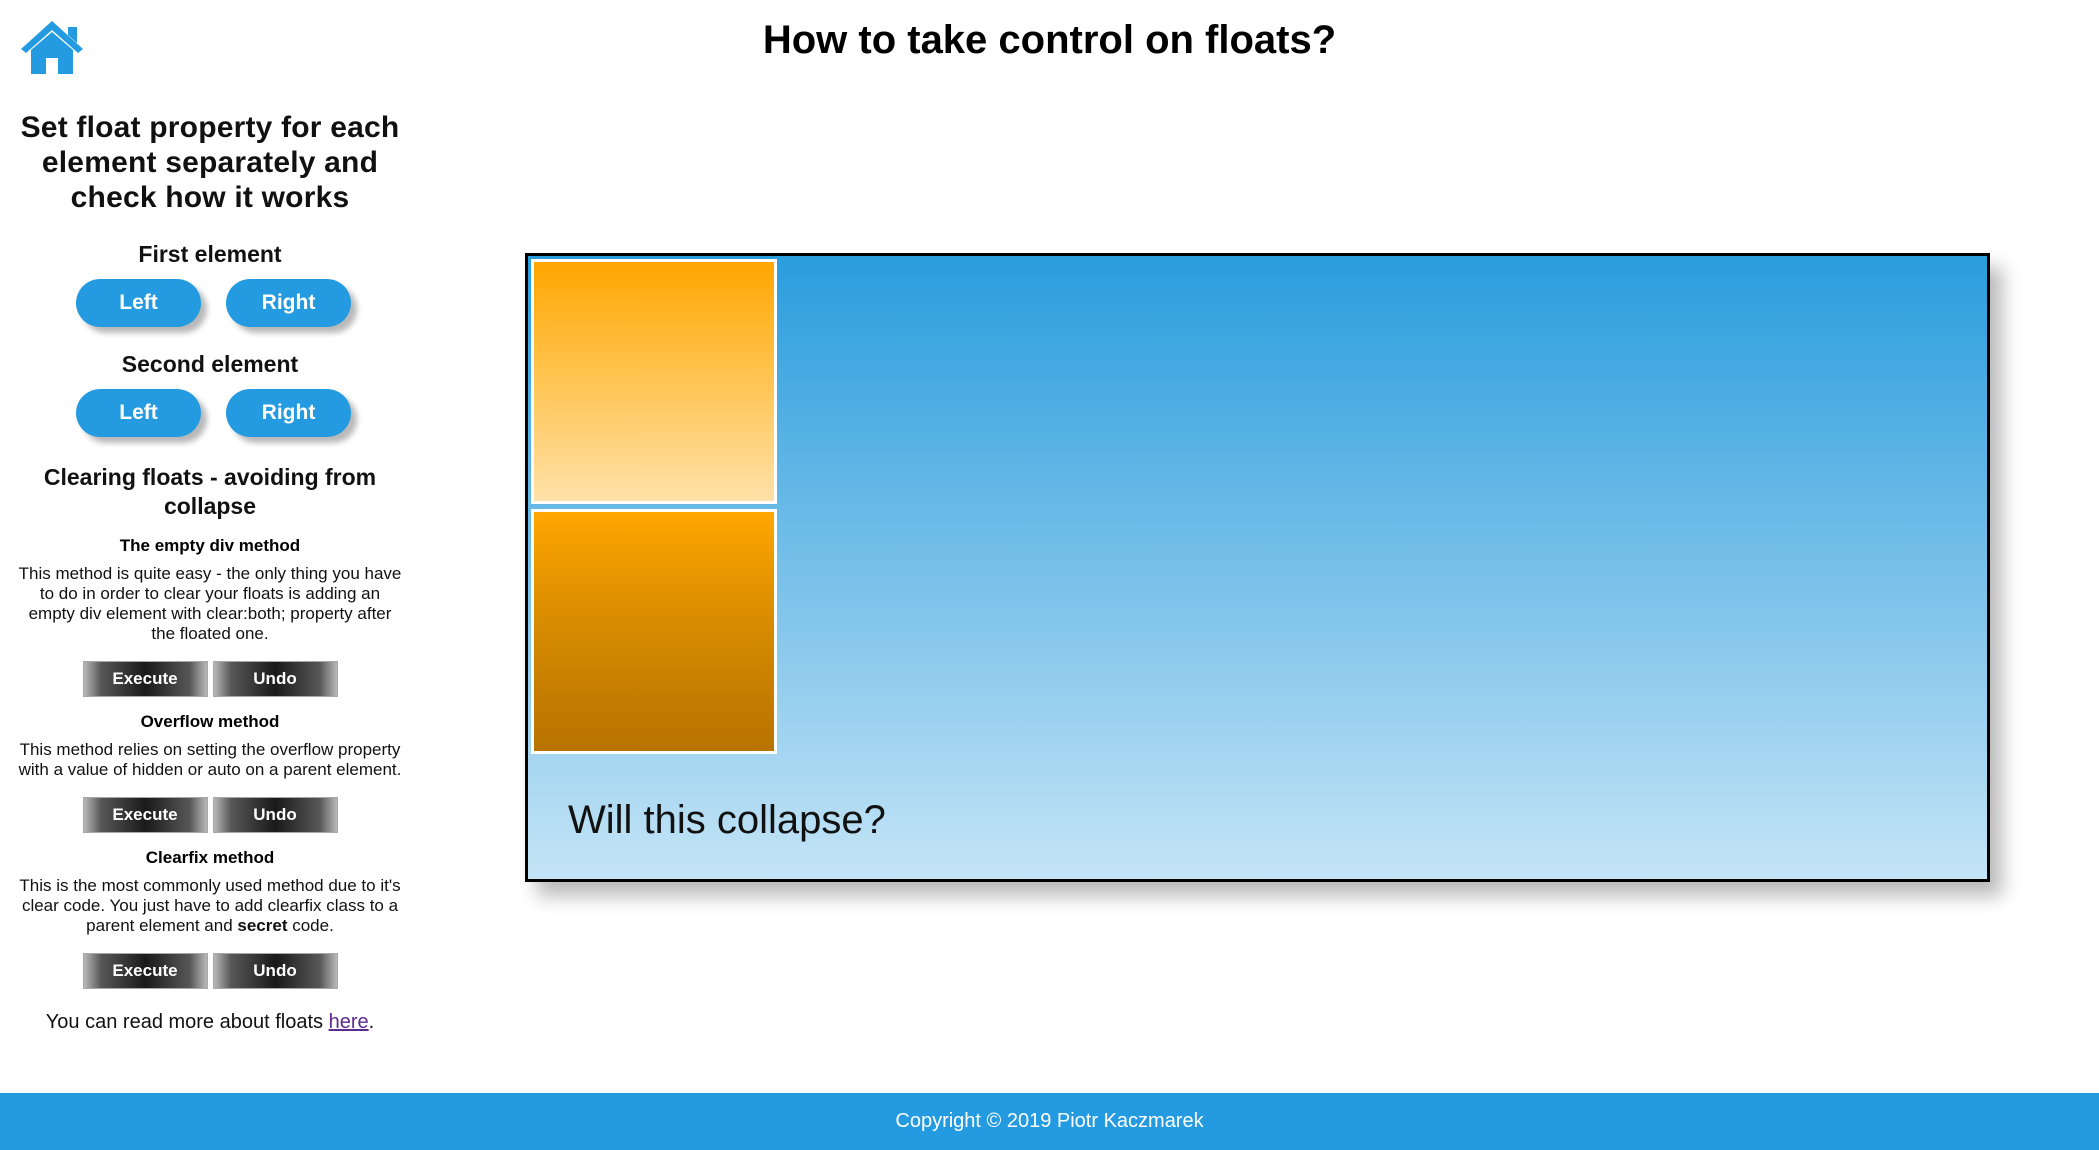 The height and width of the screenshot is (1150, 2099). Describe the element at coordinates (654, 381) in the screenshot. I see `first-floated-element` at that location.